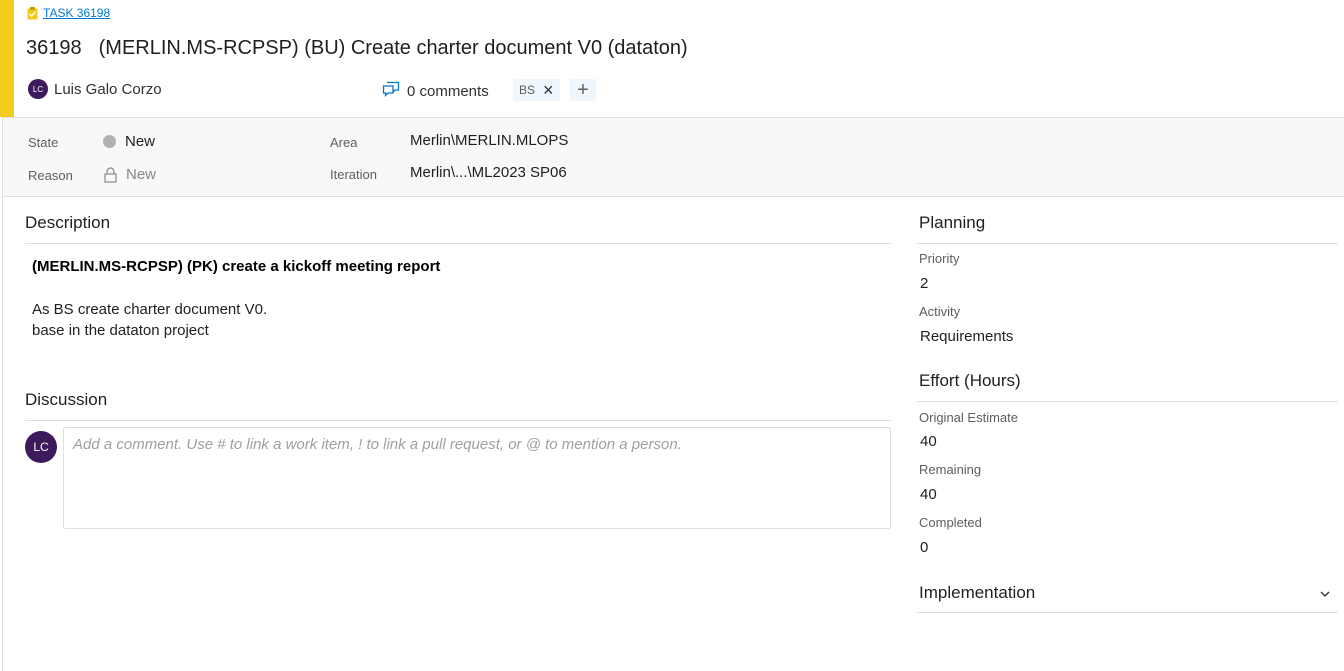 The image size is (1344, 671). Describe the element at coordinates (970, 380) in the screenshot. I see `effort-heading: Effort (Hours)` at that location.